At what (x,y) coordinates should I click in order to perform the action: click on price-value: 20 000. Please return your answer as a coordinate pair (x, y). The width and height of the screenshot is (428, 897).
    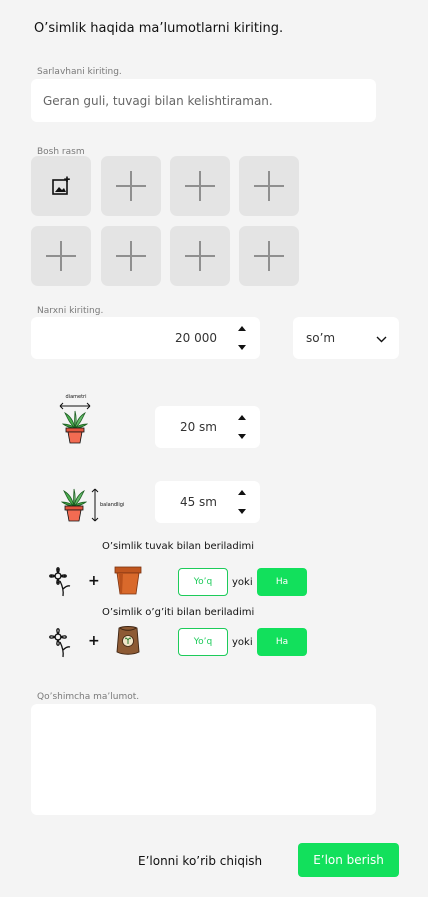
    Looking at the image, I should click on (196, 338).